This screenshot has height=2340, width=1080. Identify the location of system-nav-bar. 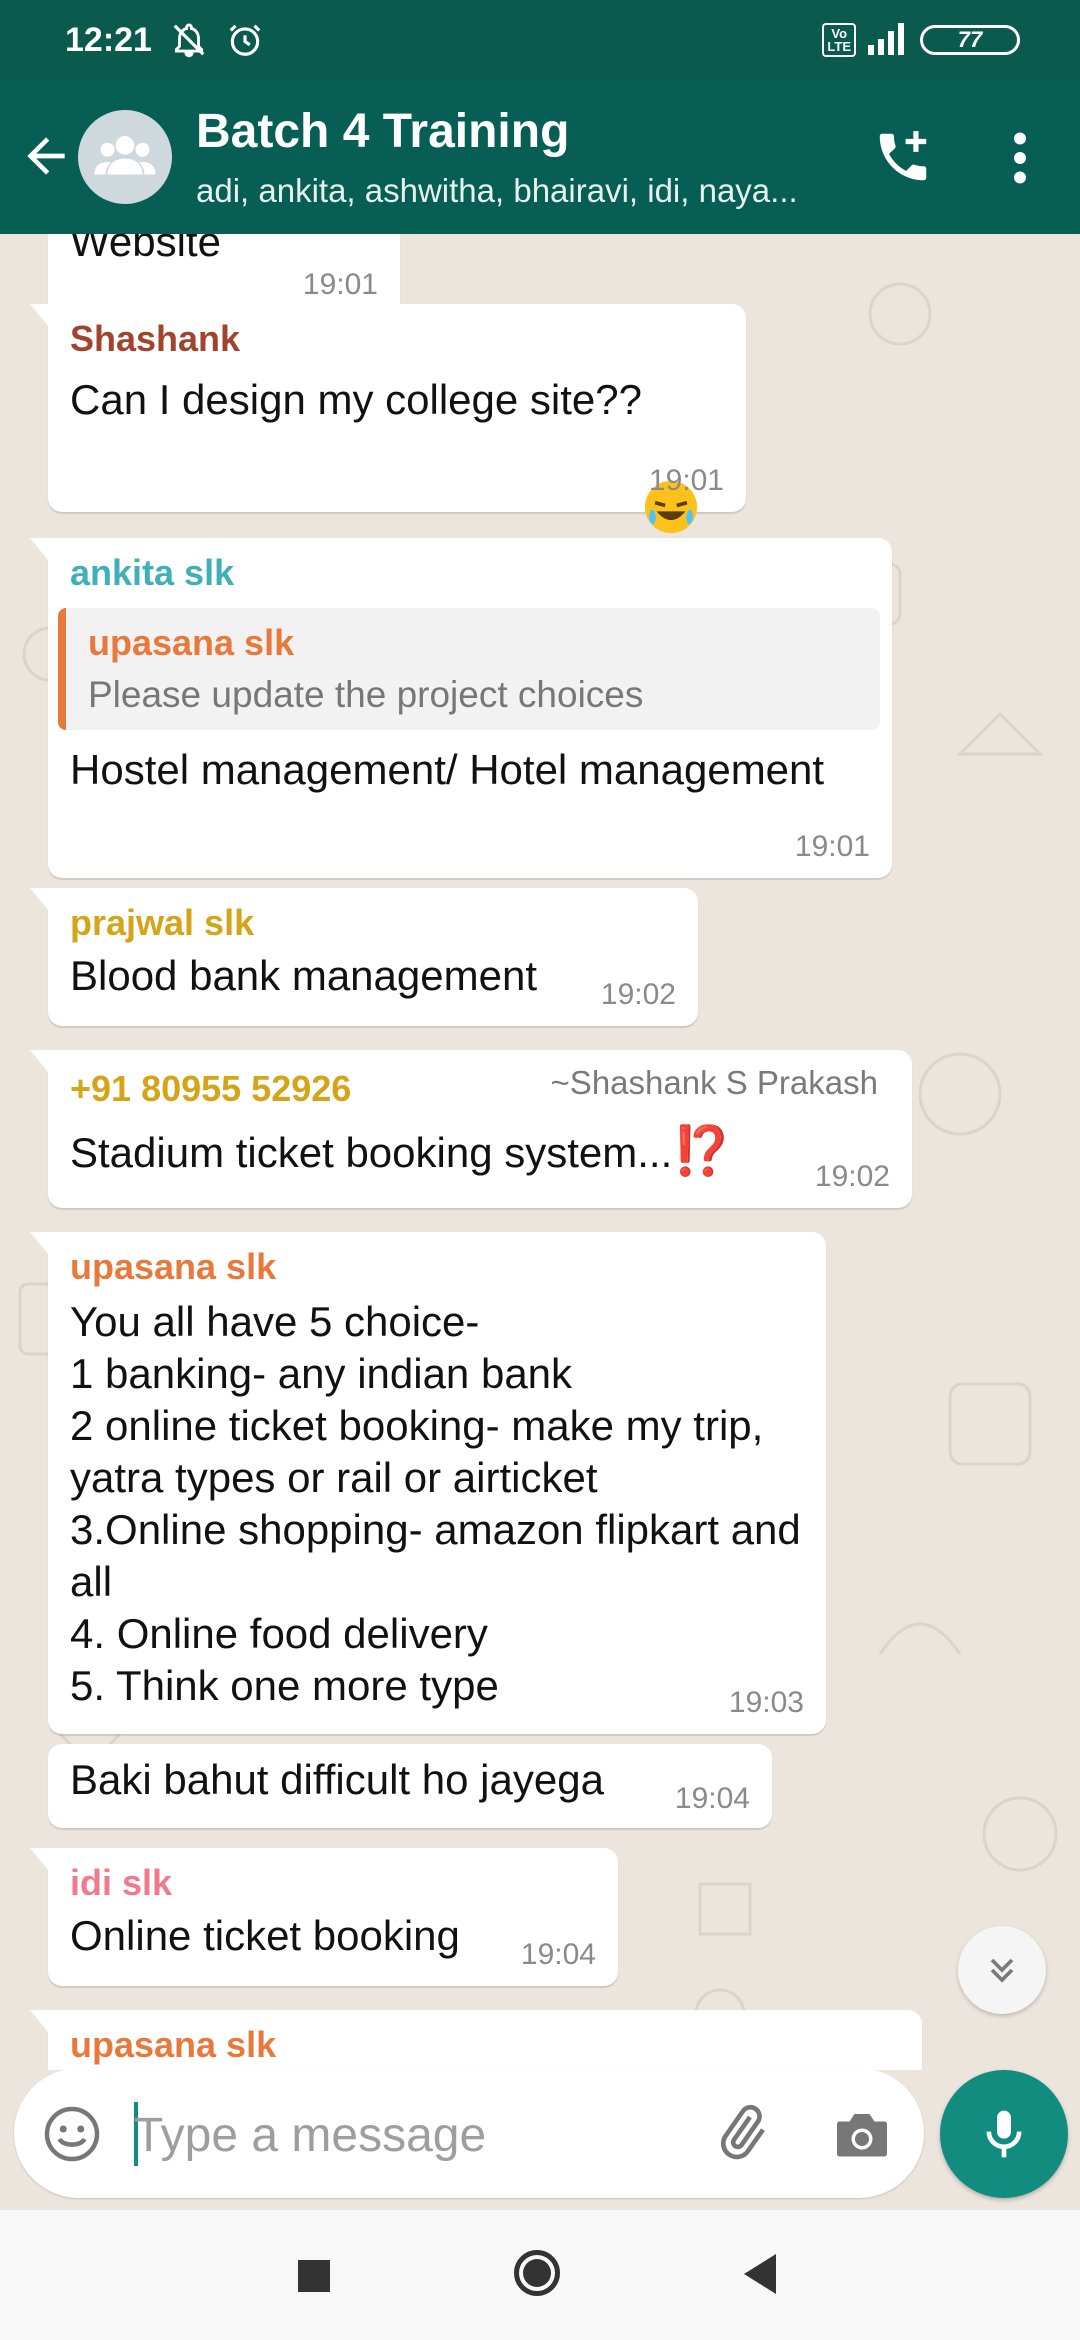
(540, 2275).